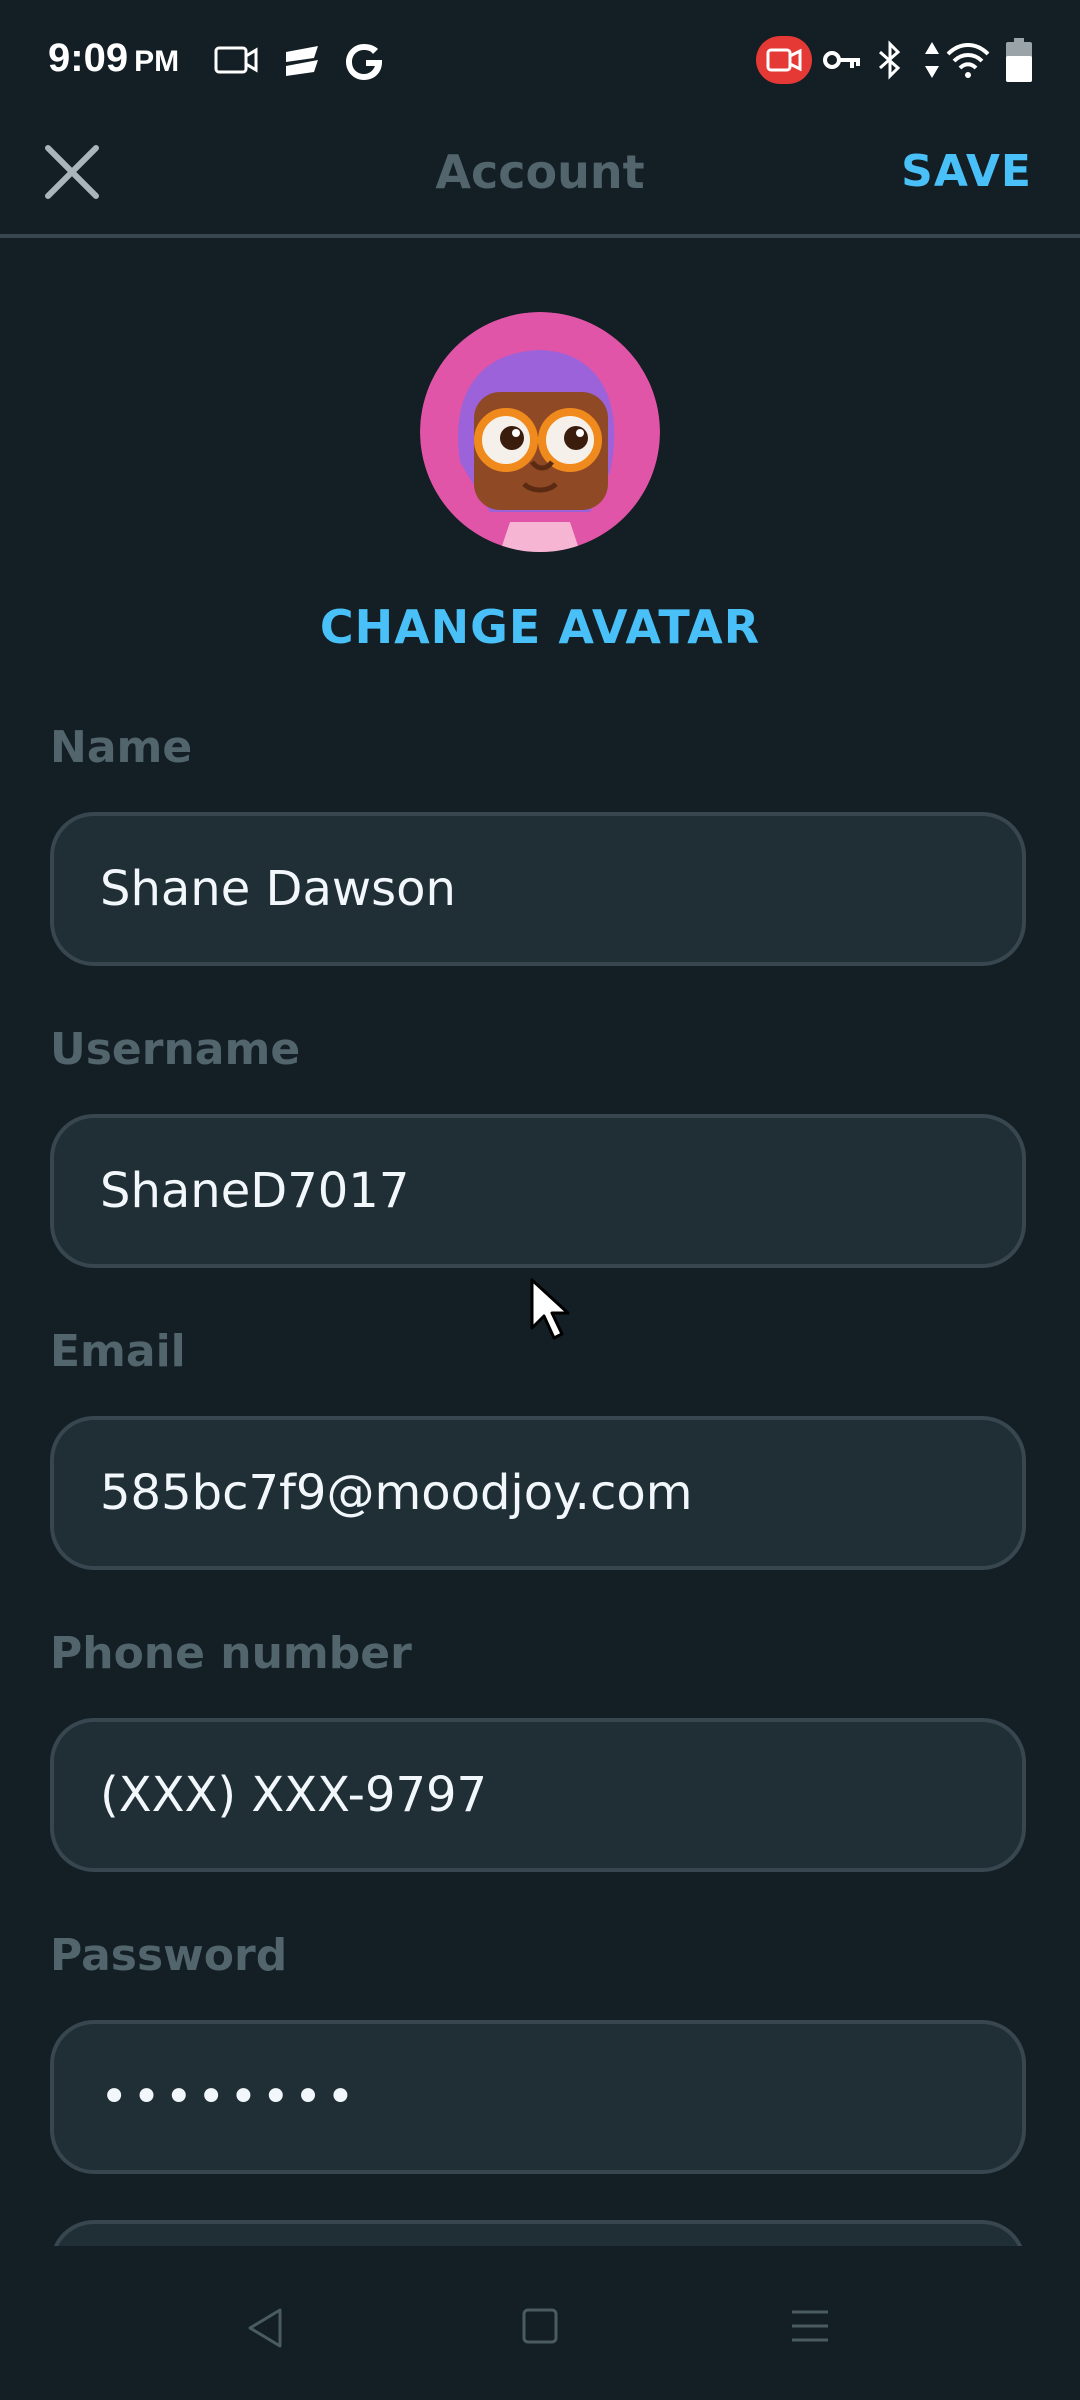  Describe the element at coordinates (784, 60) in the screenshot. I see `recording-indicator-icon` at that location.